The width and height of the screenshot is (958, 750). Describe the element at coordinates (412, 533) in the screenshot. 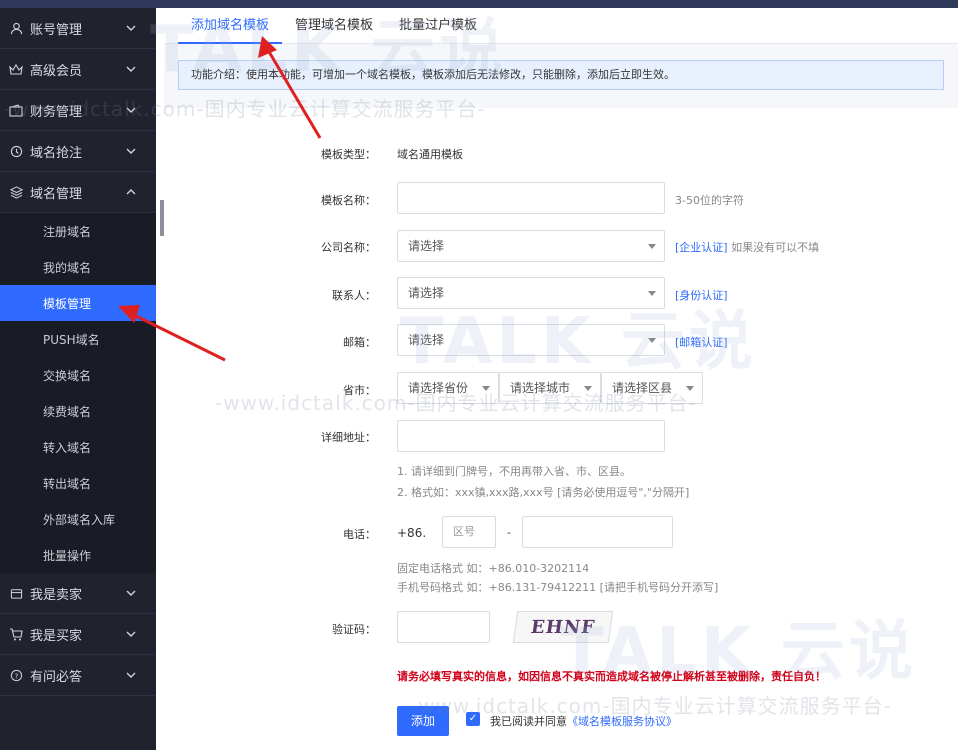

I see `phone-country-code: +86.` at that location.